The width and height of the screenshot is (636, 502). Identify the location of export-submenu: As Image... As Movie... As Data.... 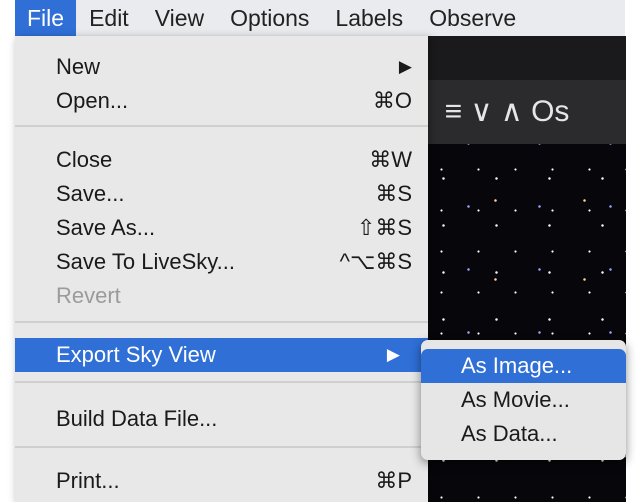
(523, 400).